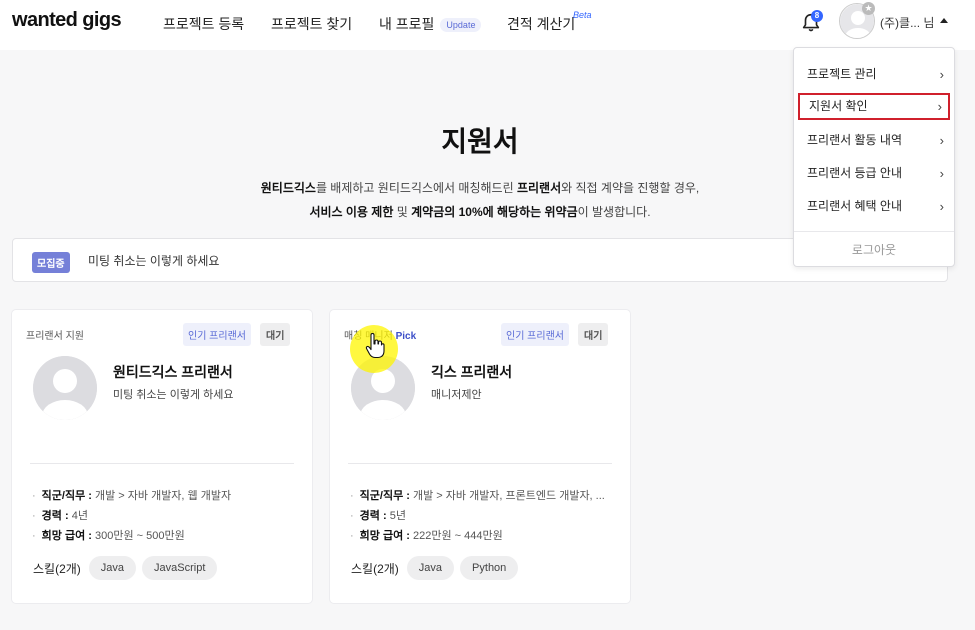 The width and height of the screenshot is (975, 630). Describe the element at coordinates (874, 249) in the screenshot. I see `logout-button: 로그아웃` at that location.